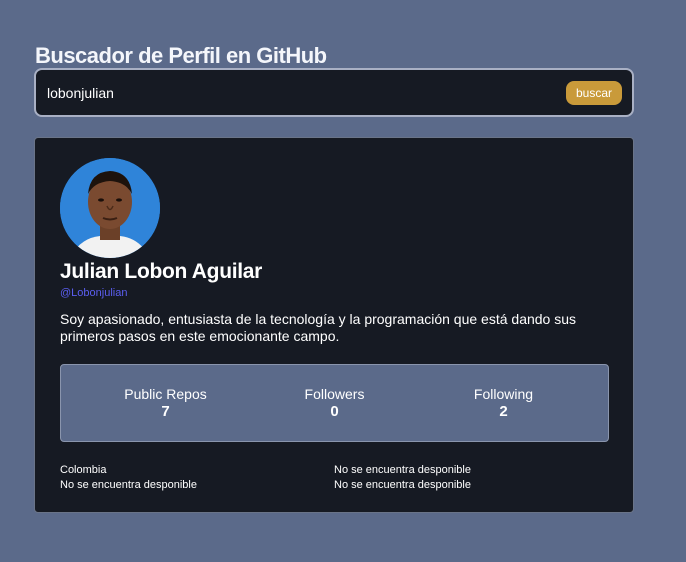 The width and height of the screenshot is (686, 562). What do you see at coordinates (161, 271) in the screenshot?
I see `user-name: Julian Lobon Aguilar` at bounding box center [161, 271].